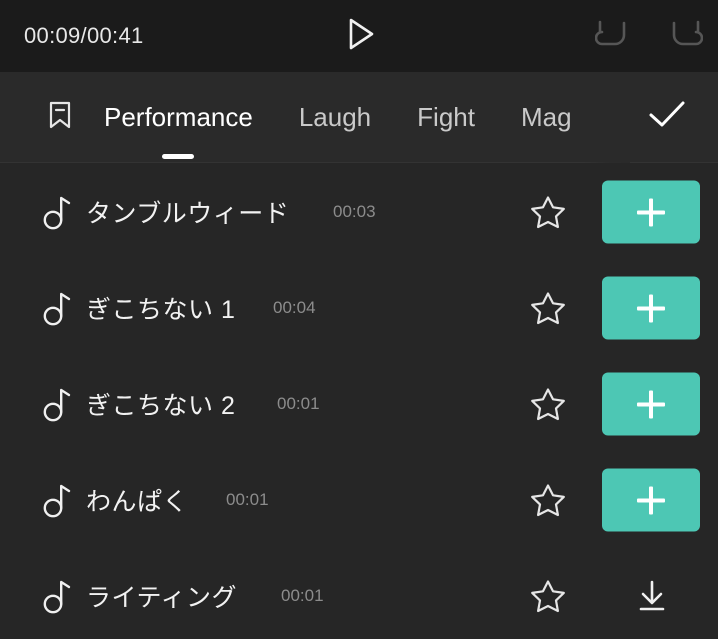  I want to click on bookmark-icon, so click(60, 117).